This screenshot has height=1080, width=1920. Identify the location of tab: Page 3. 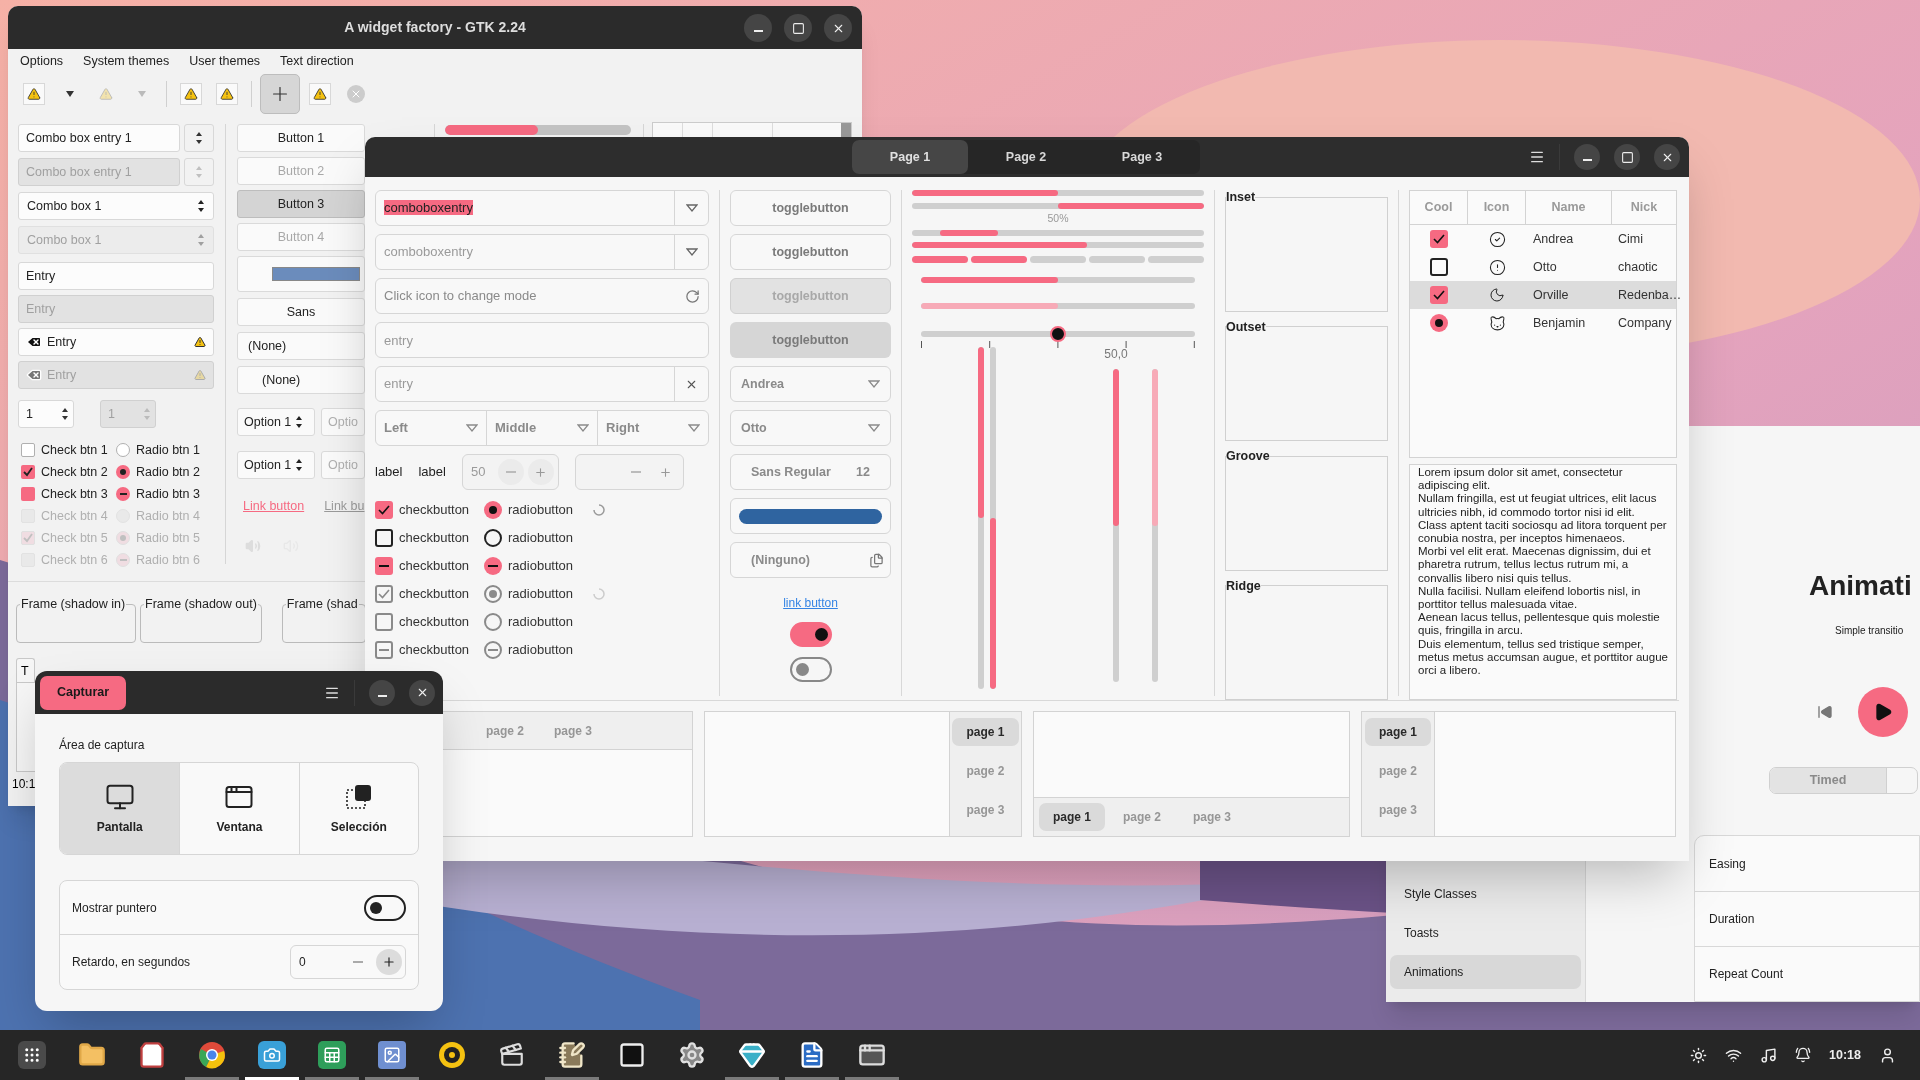
(1142, 157).